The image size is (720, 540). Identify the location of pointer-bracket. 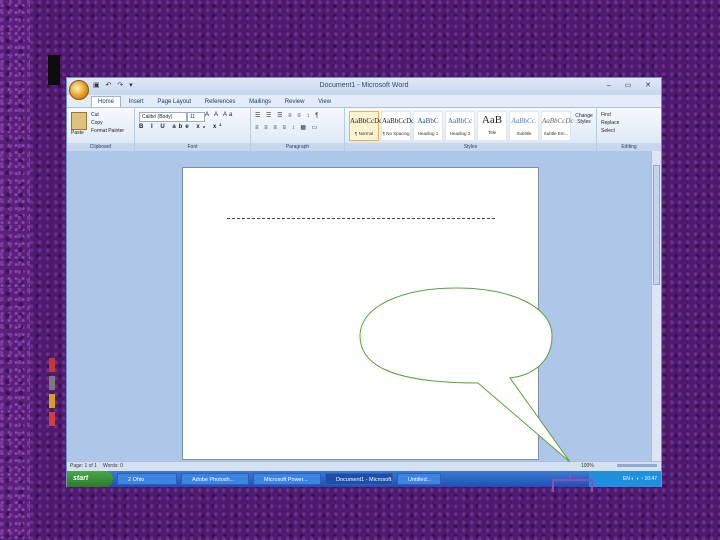
(572, 483).